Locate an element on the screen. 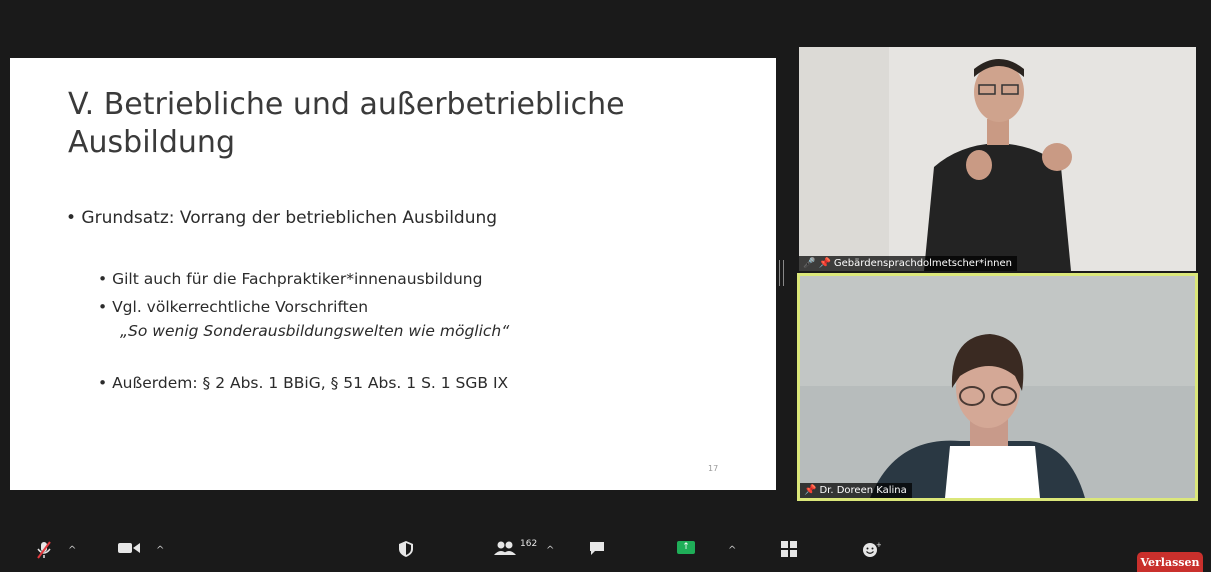  participant-name: Gebärdensprachdolmetscher*innen is located at coordinates (923, 263).